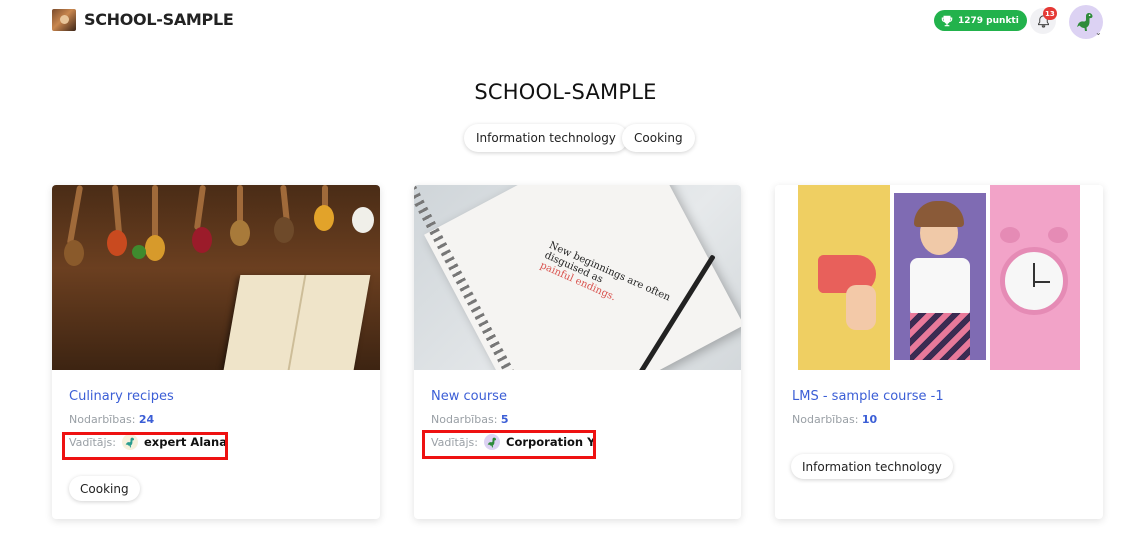 The image size is (1131, 555). I want to click on notification-count-badge: 13, so click(1050, 13).